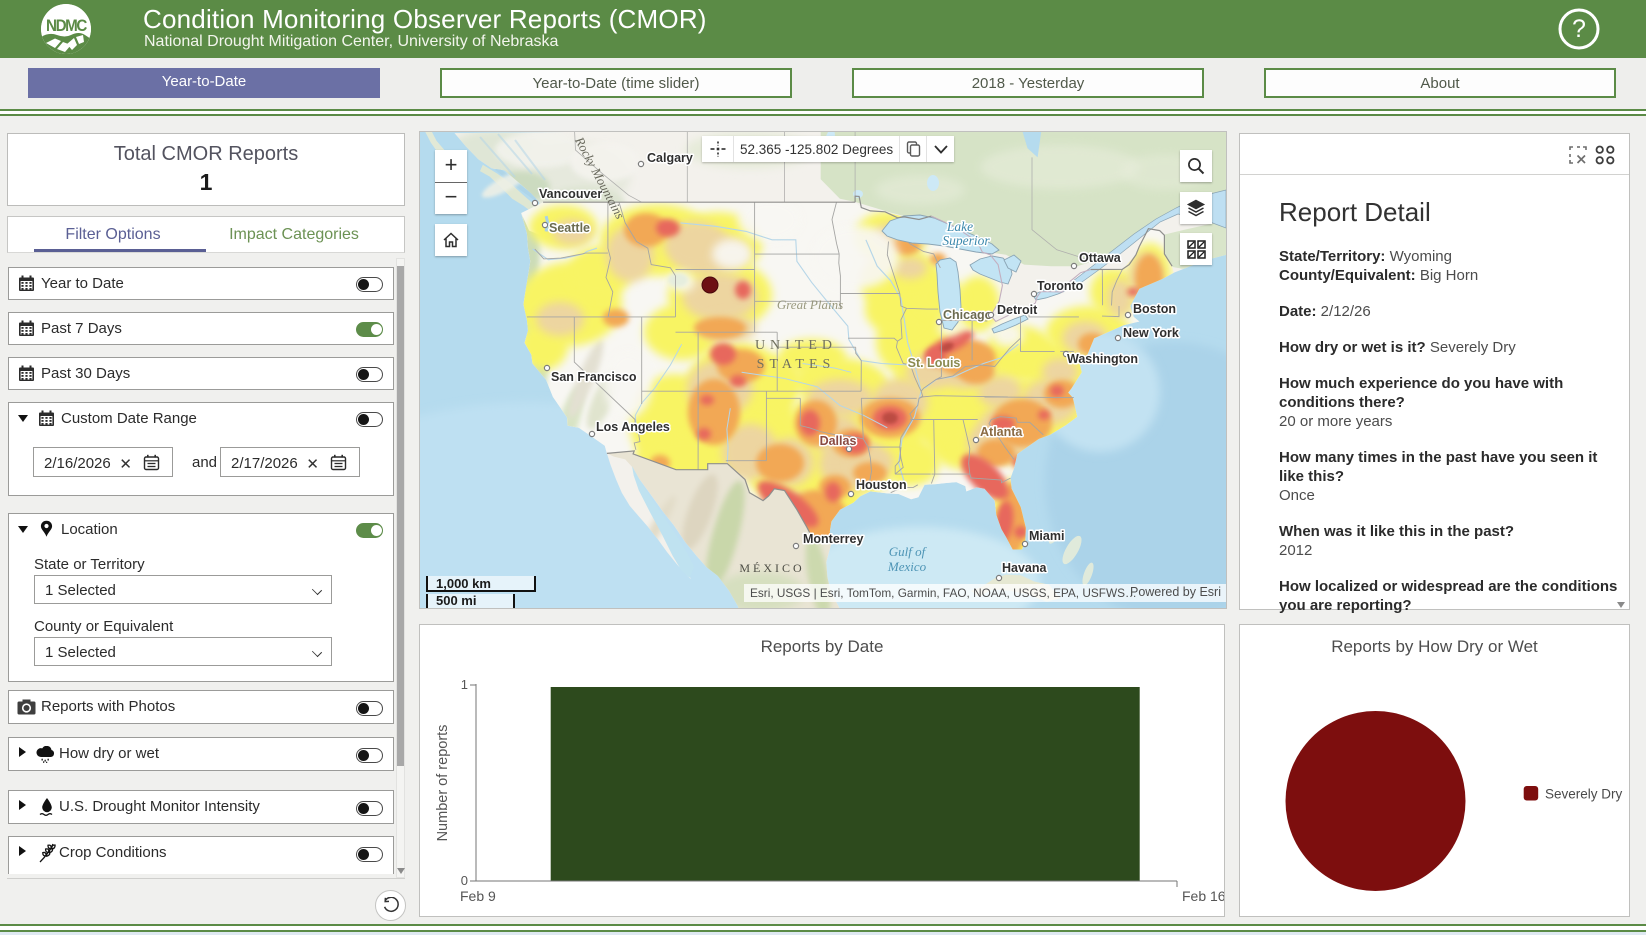  Describe the element at coordinates (881, 485) in the screenshot. I see `svg-text: Houston` at that location.